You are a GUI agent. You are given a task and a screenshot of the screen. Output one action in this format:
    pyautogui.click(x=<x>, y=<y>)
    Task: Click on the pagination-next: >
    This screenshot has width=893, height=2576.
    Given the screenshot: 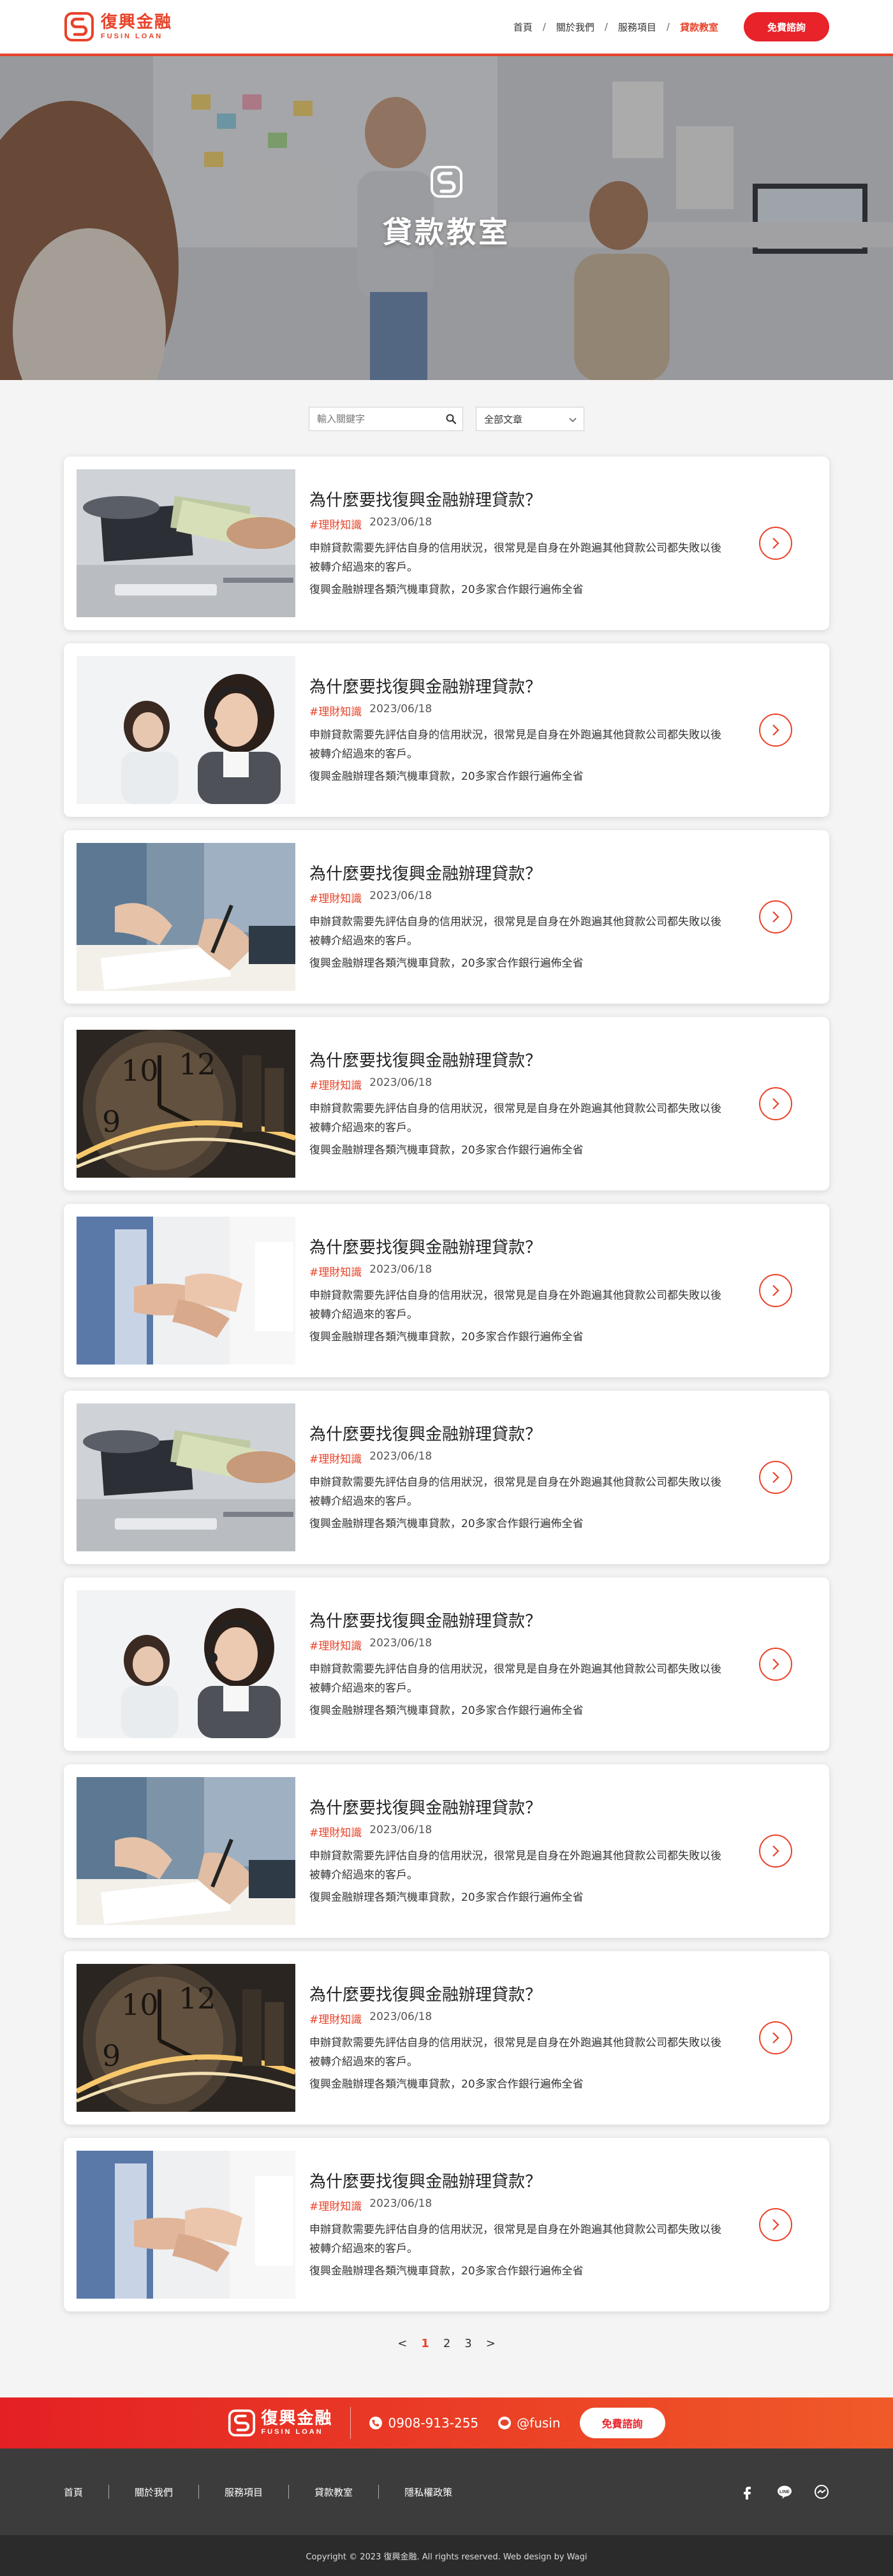 What is the action you would take?
    pyautogui.click(x=490, y=2343)
    